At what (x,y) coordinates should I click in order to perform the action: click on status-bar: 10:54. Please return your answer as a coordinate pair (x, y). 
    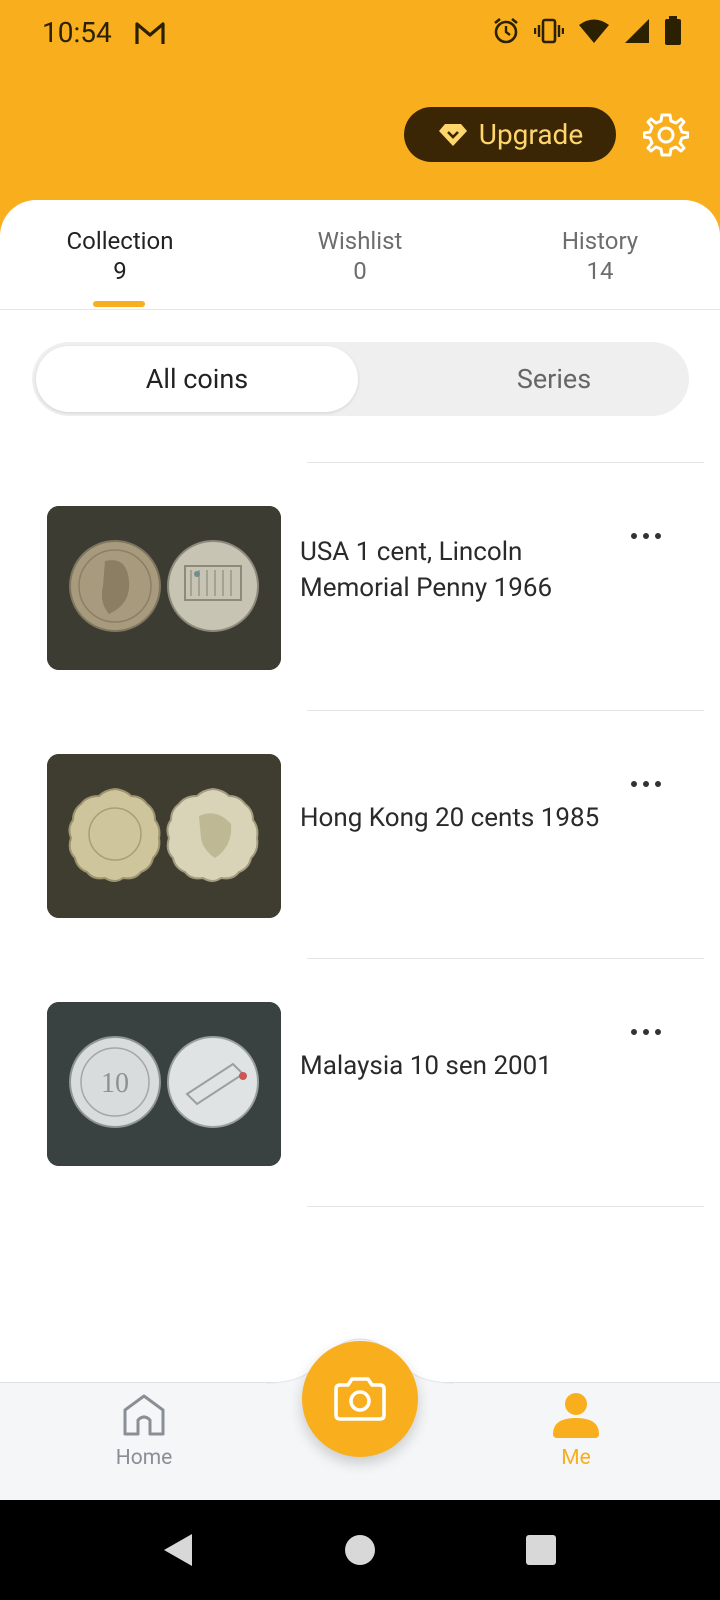
    Looking at the image, I should click on (360, 33).